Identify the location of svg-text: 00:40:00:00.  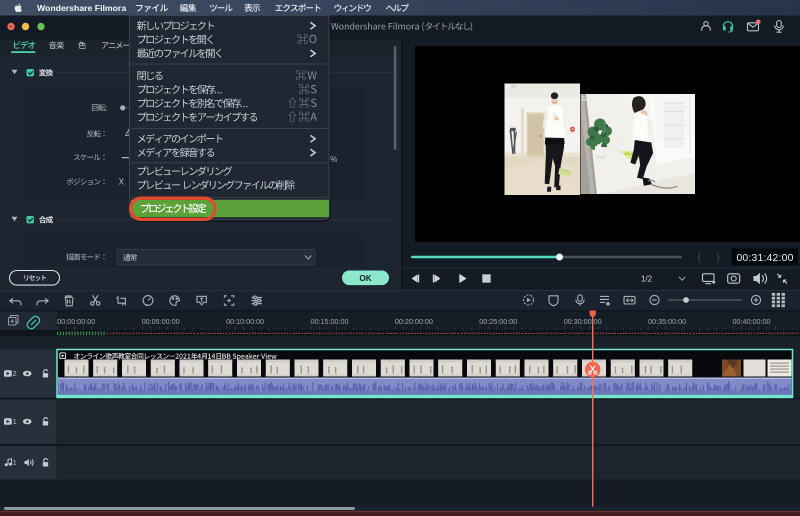
(752, 321).